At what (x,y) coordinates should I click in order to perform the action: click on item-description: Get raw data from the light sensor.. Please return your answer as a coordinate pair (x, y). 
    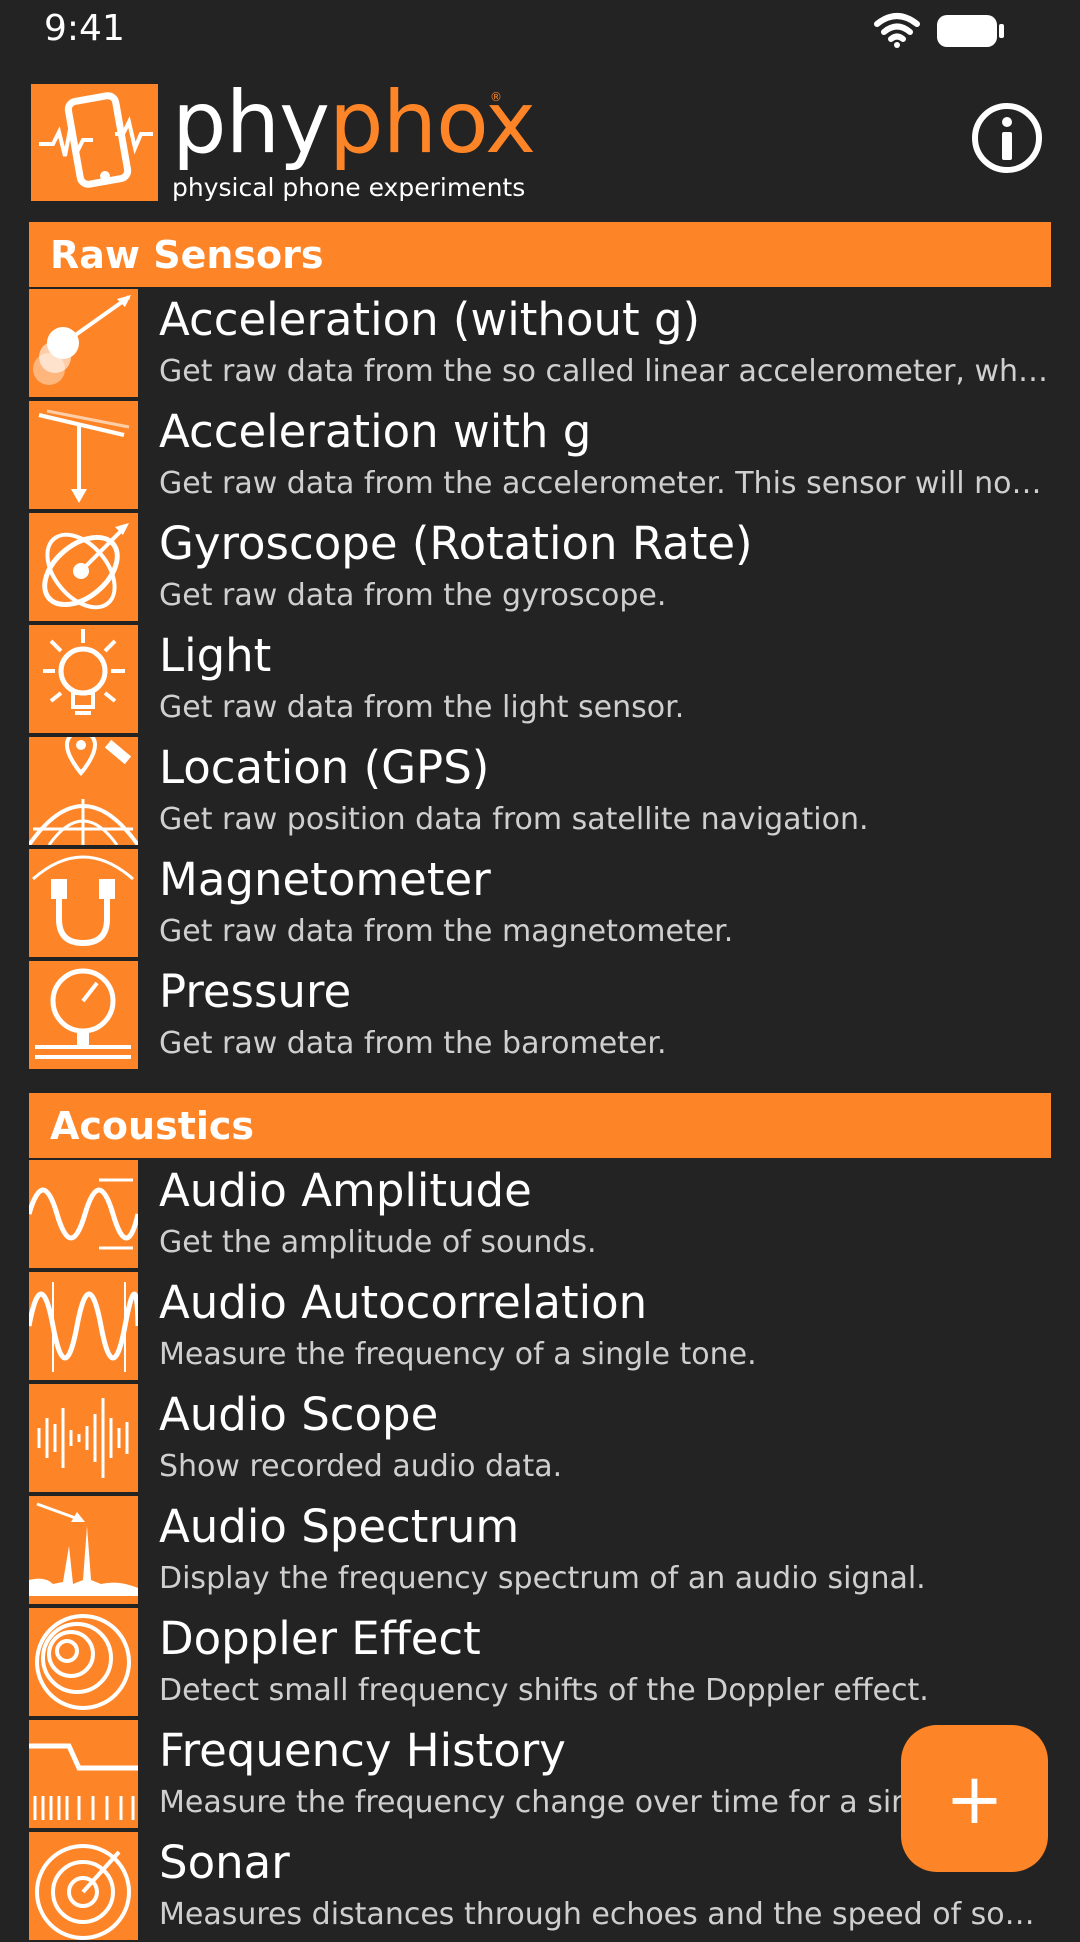
    Looking at the image, I should click on (422, 708).